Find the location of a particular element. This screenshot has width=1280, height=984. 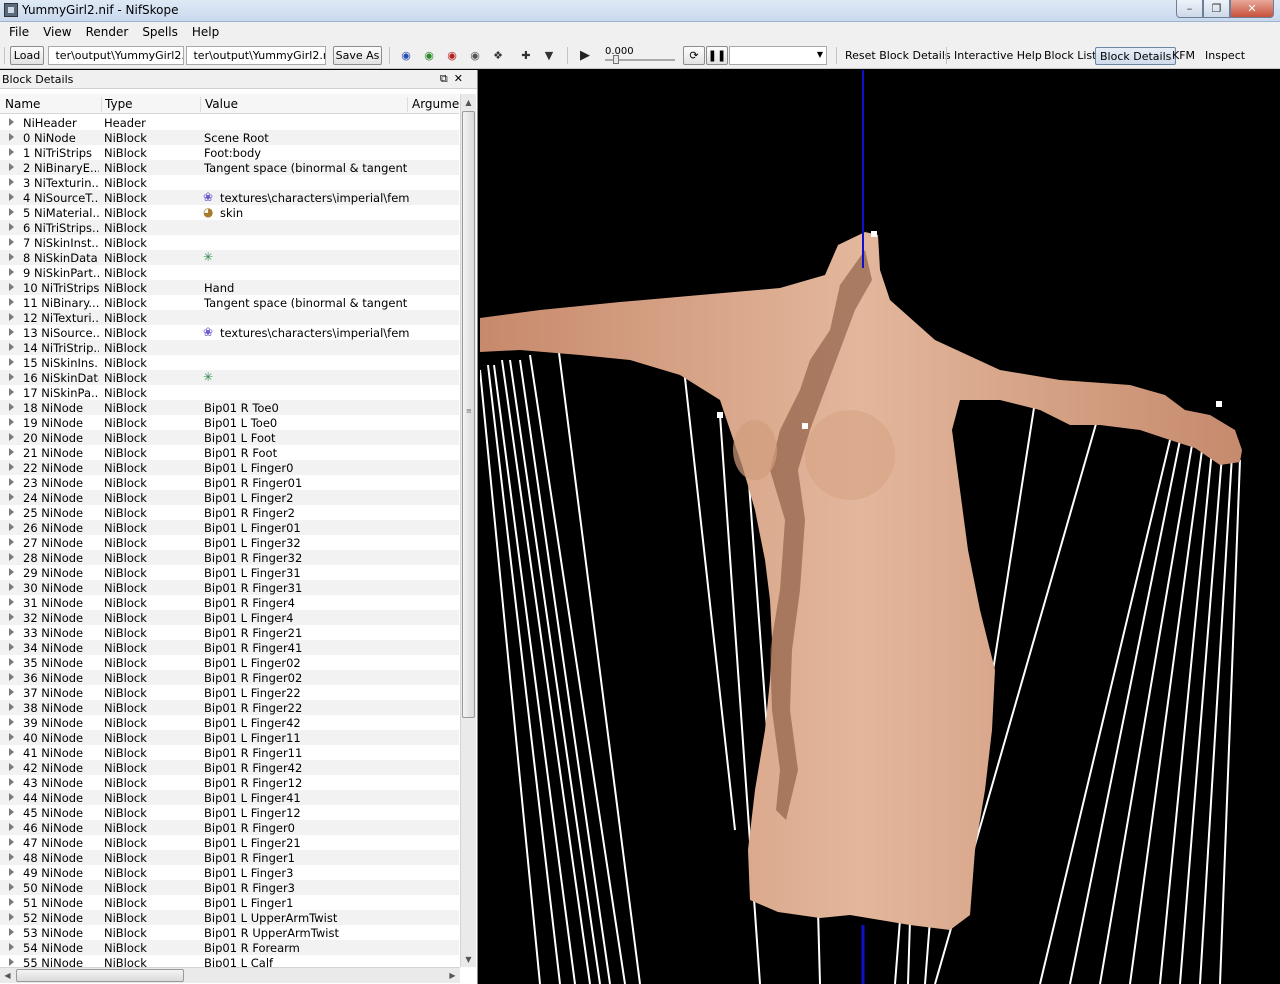

tree-row: 46 NiNode NiBlock Bip01 R Finger0 is located at coordinates (229, 827).